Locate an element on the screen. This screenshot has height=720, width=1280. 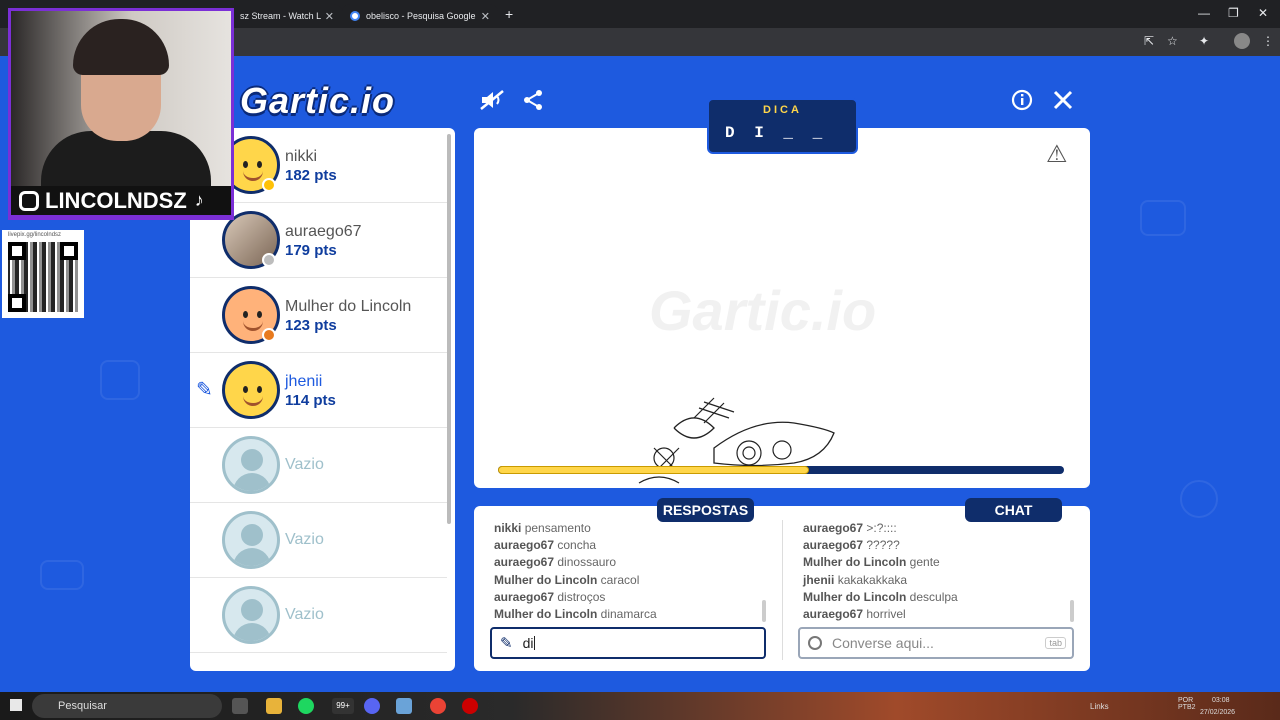
panel-divider is located at coordinates (782, 590).